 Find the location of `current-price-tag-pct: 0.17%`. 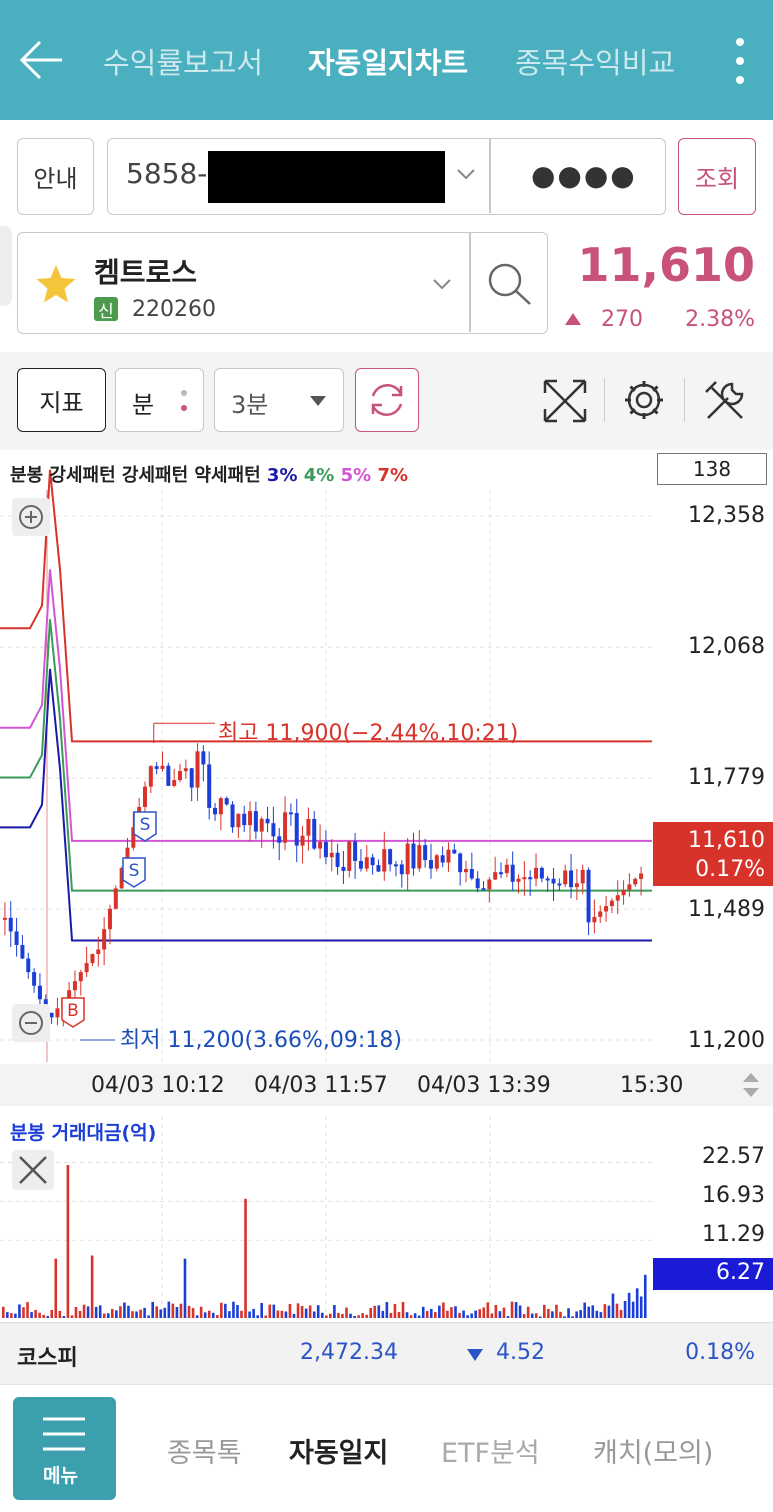

current-price-tag-pct: 0.17% is located at coordinates (730, 869).